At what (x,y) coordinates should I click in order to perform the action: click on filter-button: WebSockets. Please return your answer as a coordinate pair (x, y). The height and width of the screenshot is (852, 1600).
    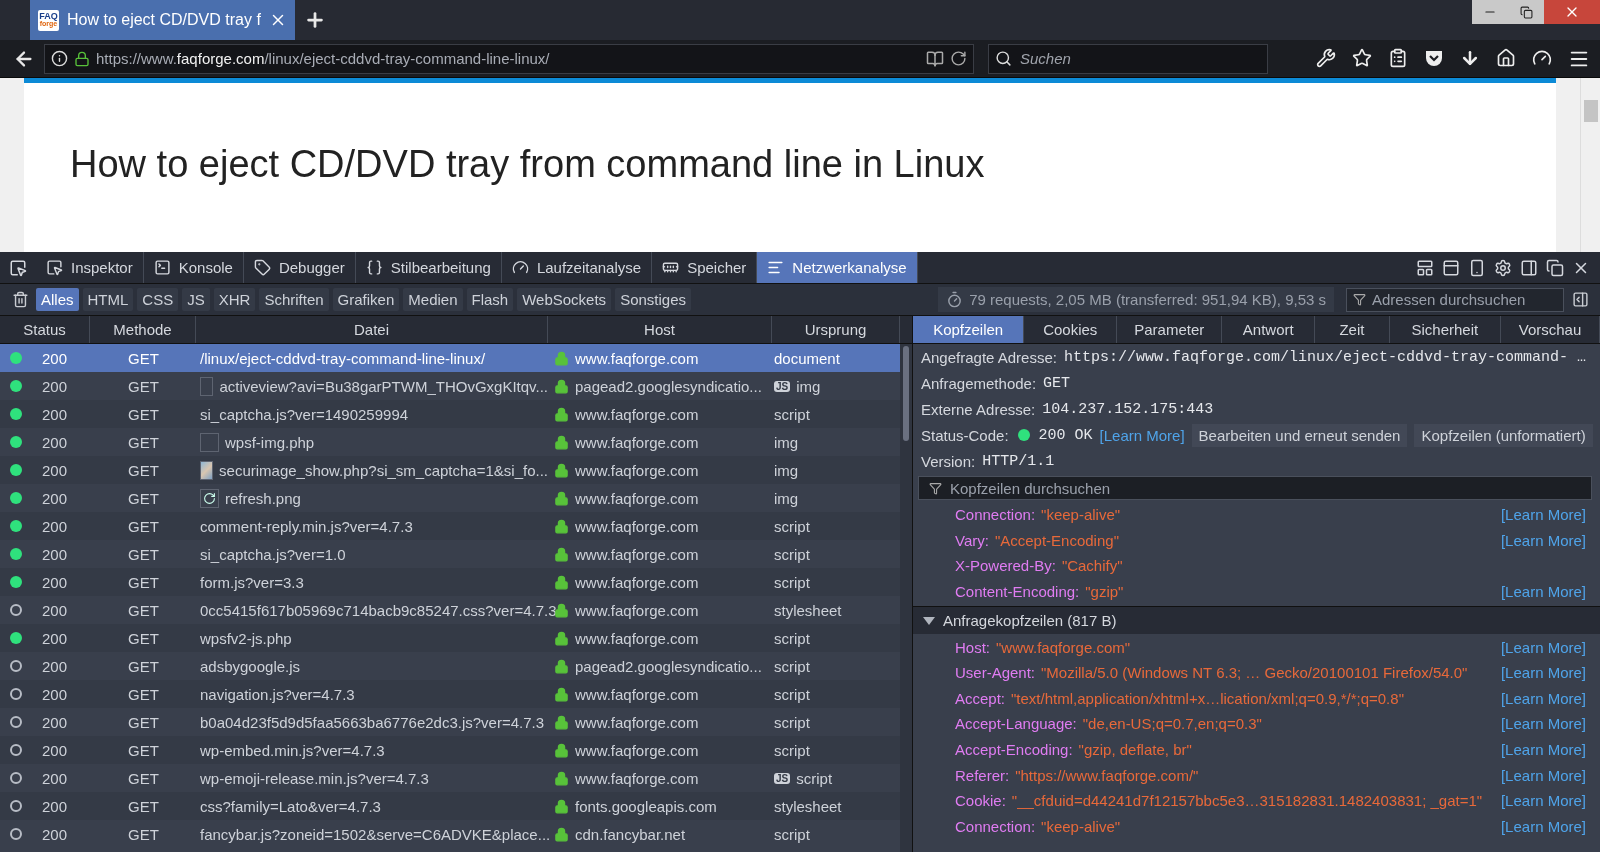
    Looking at the image, I should click on (564, 299).